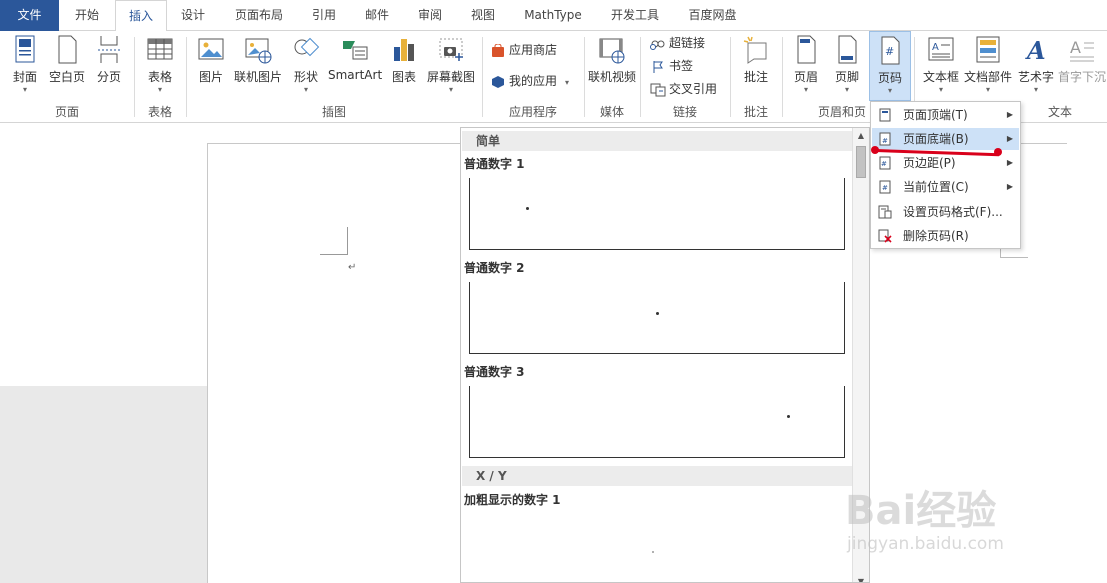  What do you see at coordinates (756, 66) in the screenshot?
I see `comment-button: 批注` at bounding box center [756, 66].